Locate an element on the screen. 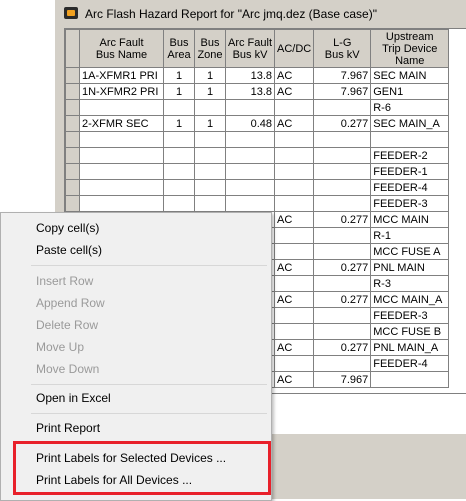  table-cell: 13.8 is located at coordinates (250, 91).